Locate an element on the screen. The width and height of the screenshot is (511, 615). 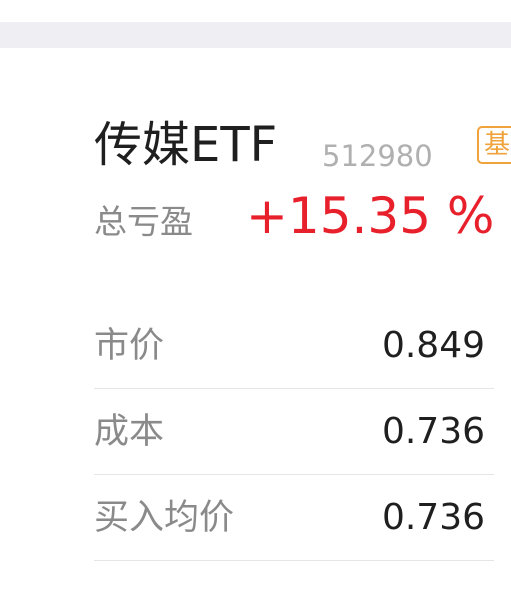
cost-value: 0.736 is located at coordinates (433, 431).